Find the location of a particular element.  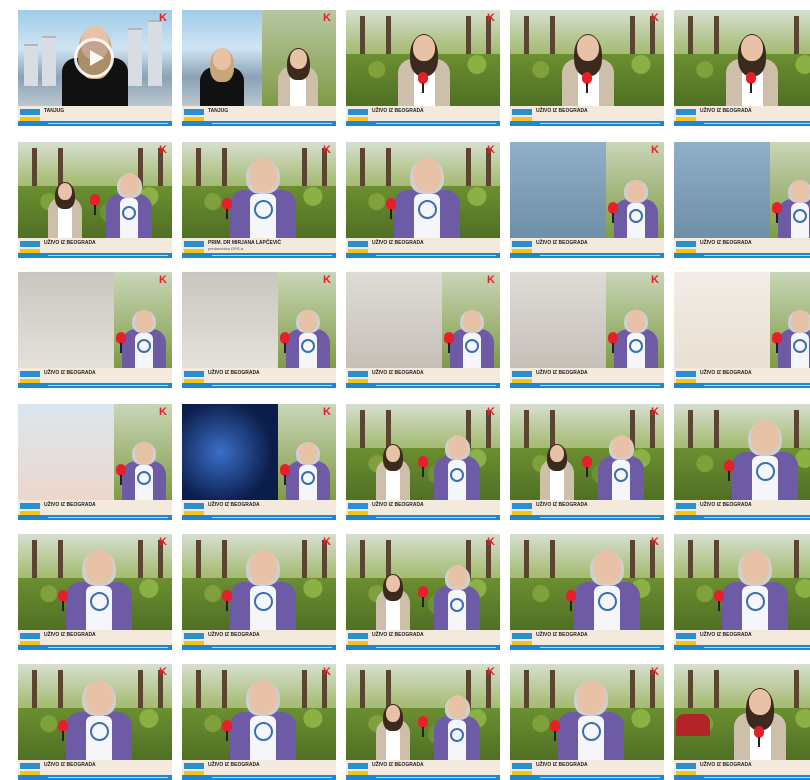

lower-third: TANJUG is located at coordinates (95, 116).